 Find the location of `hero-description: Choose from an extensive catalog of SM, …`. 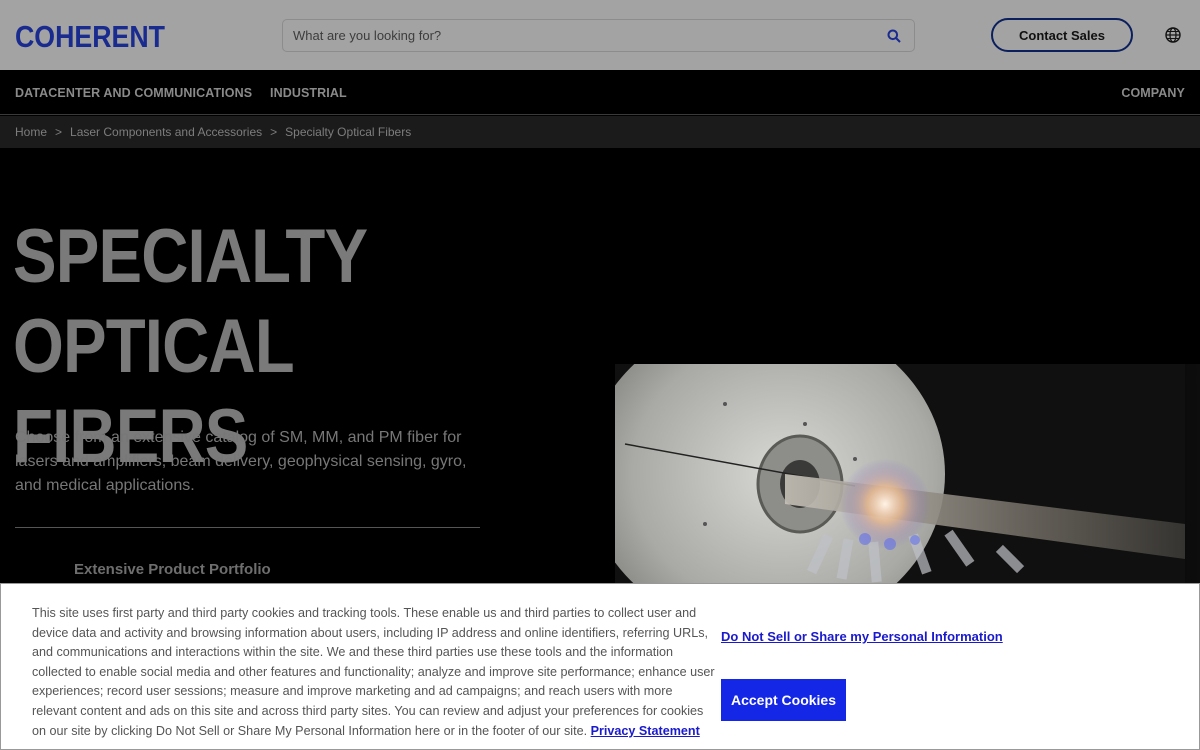

hero-description: Choose from an extensive catalog of SM, … is located at coordinates (241, 461).